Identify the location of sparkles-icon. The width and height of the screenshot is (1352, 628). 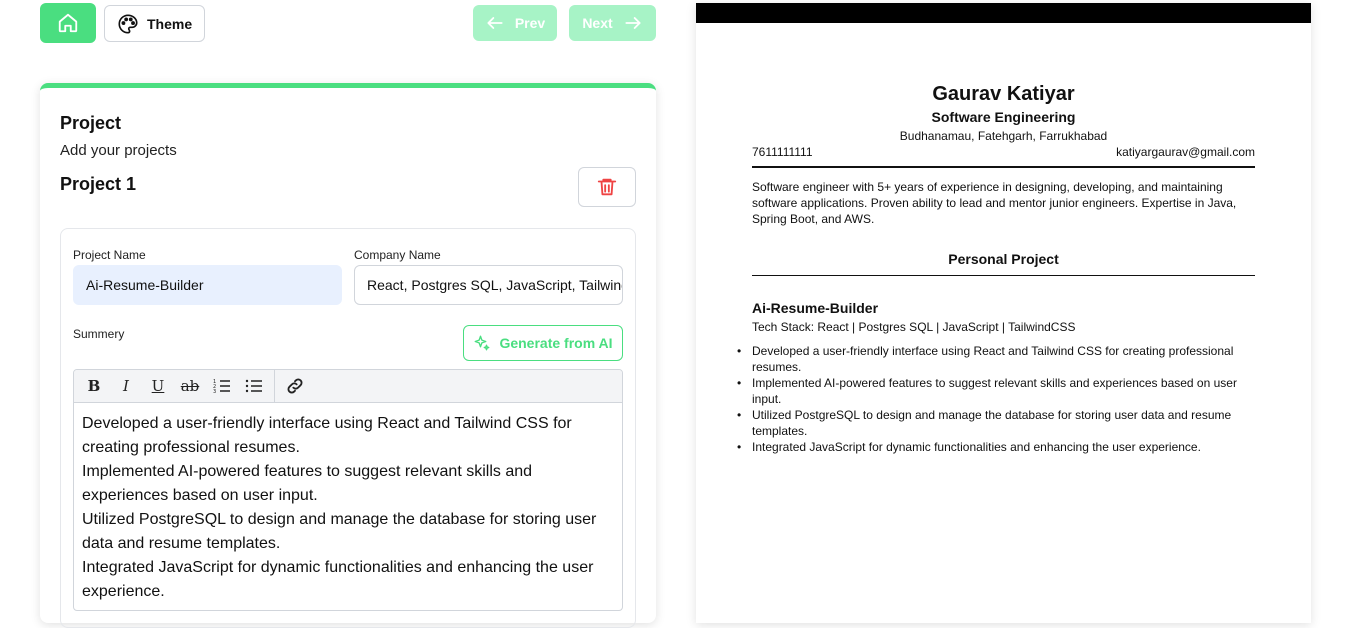
(482, 343).